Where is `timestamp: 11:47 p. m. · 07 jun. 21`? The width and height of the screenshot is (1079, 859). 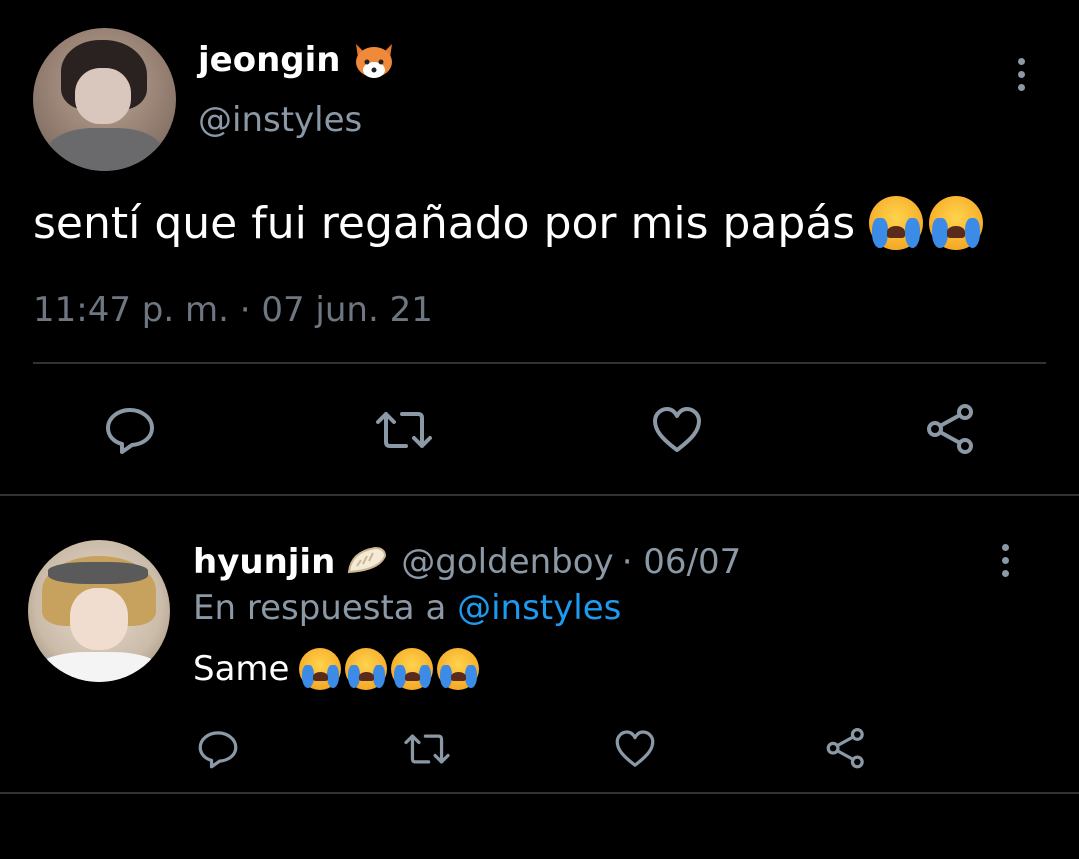 timestamp: 11:47 p. m. · 07 jun. 21 is located at coordinates (233, 310).